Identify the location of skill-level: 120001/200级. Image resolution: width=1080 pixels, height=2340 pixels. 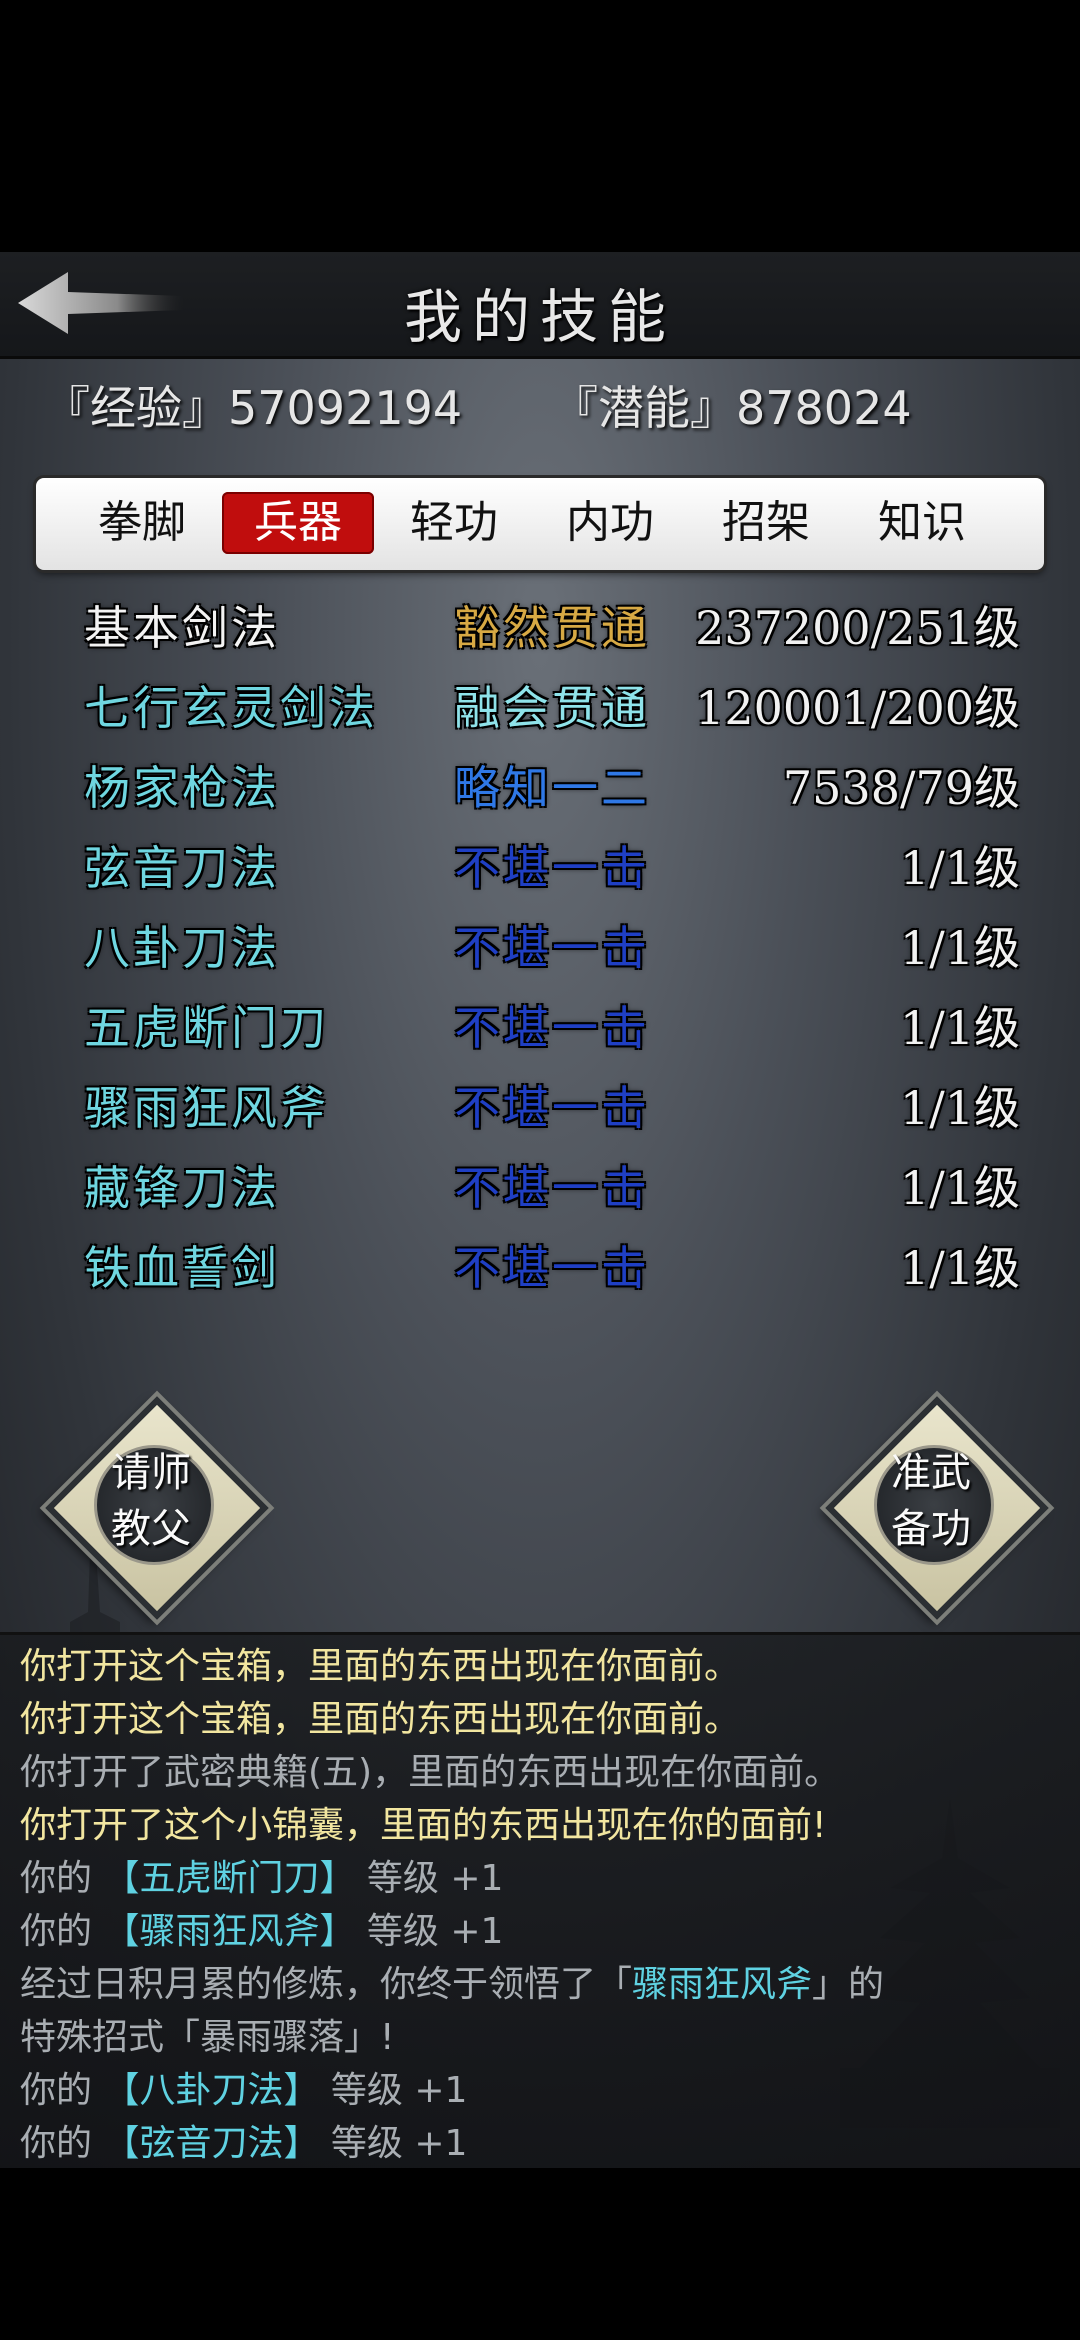
(857, 708).